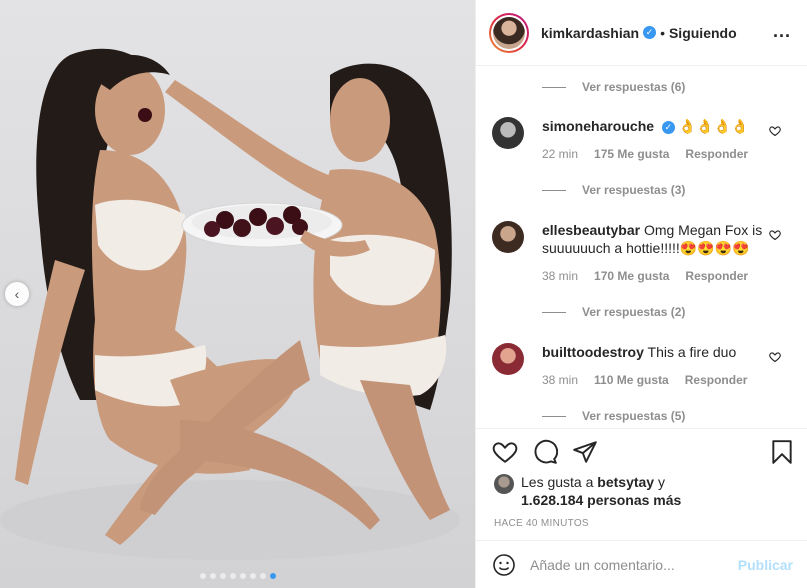  I want to click on comment-composer: Publicar, so click(641, 564).